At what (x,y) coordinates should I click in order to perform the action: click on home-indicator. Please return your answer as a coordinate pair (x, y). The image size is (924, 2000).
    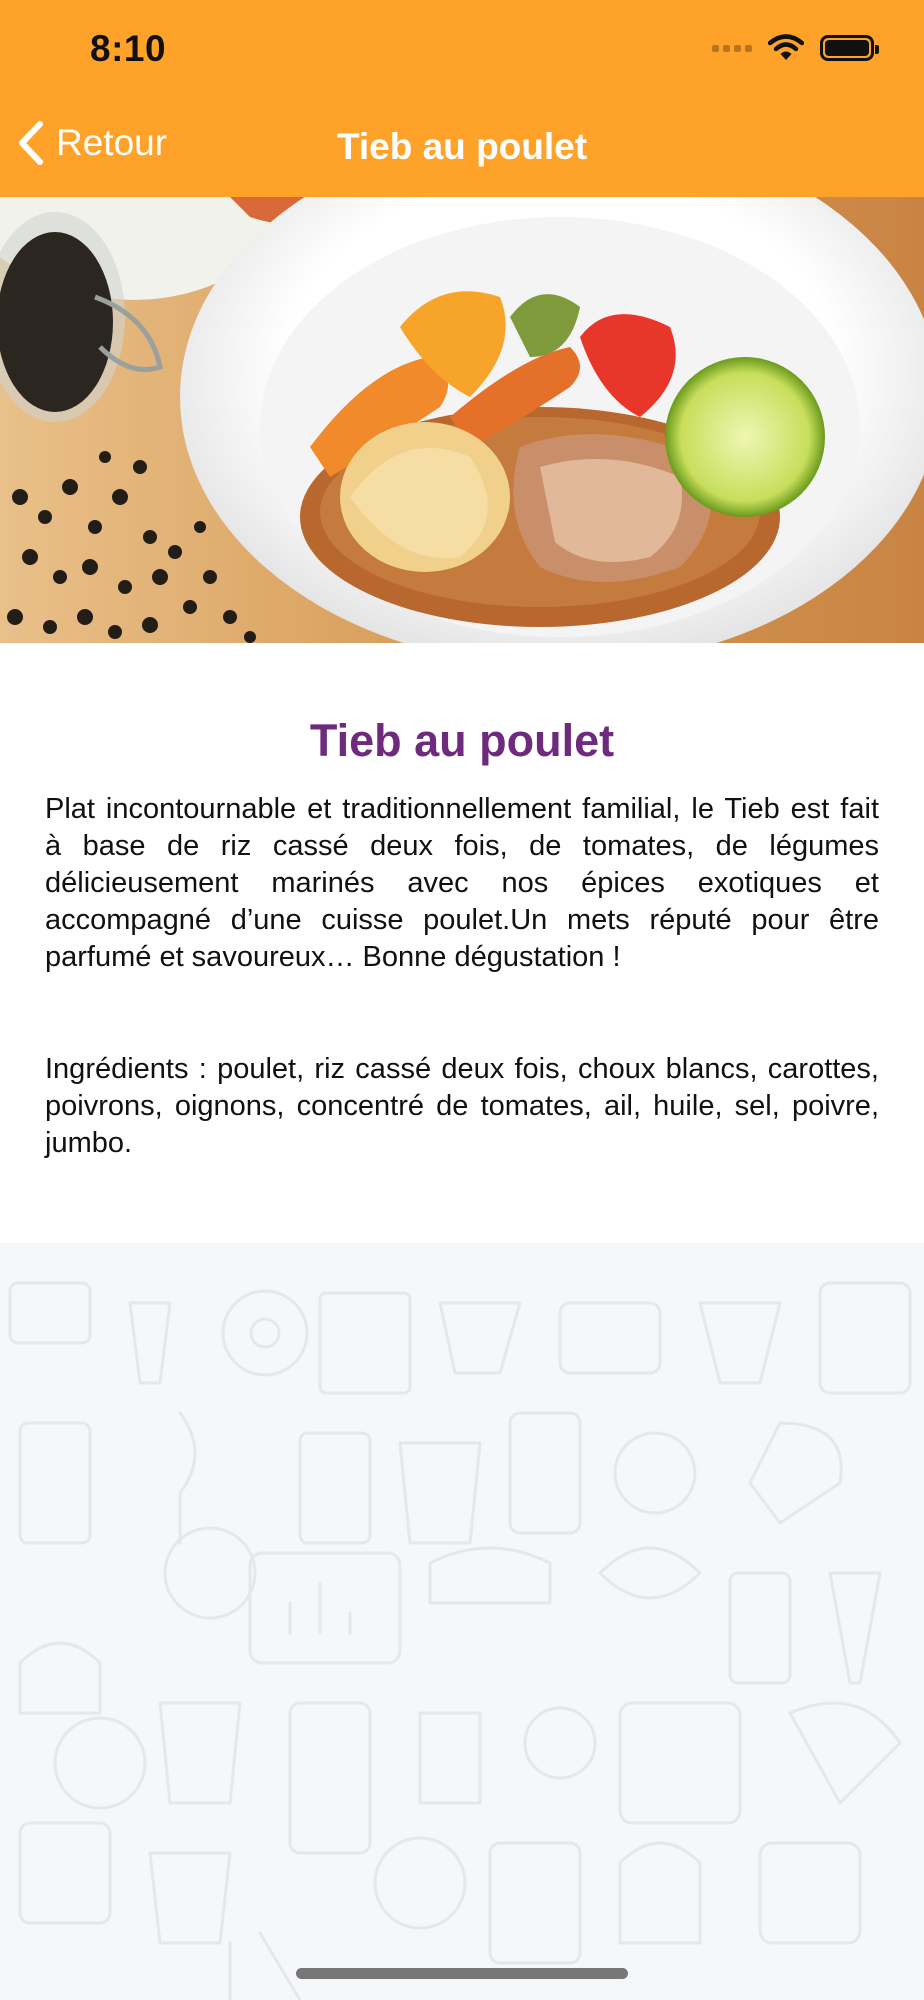
    Looking at the image, I should click on (462, 1973).